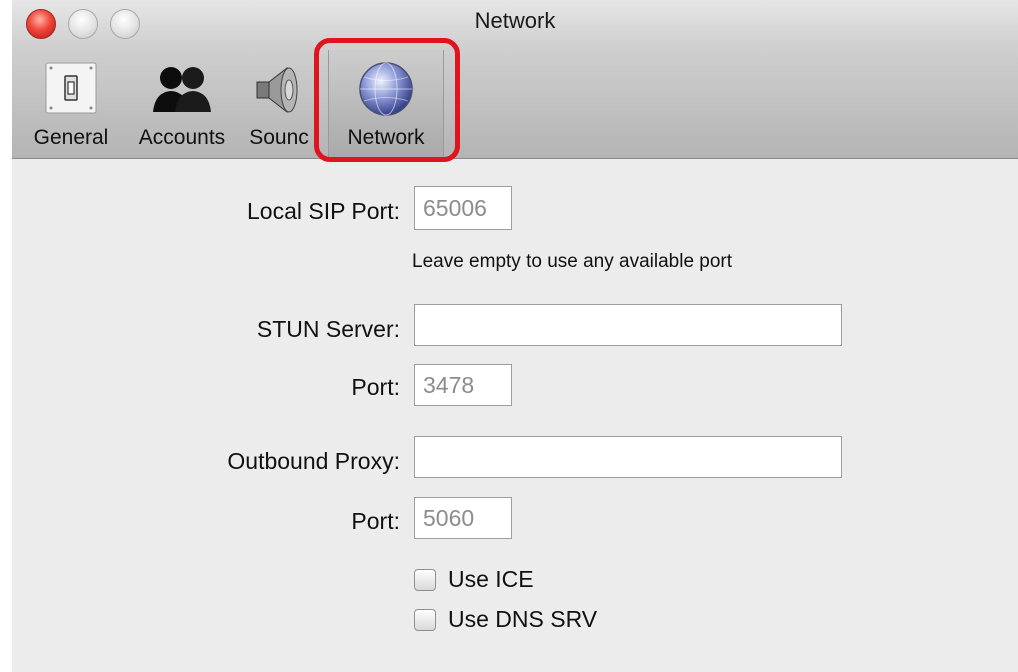  I want to click on use-dns-srv-checkbox, so click(425, 620).